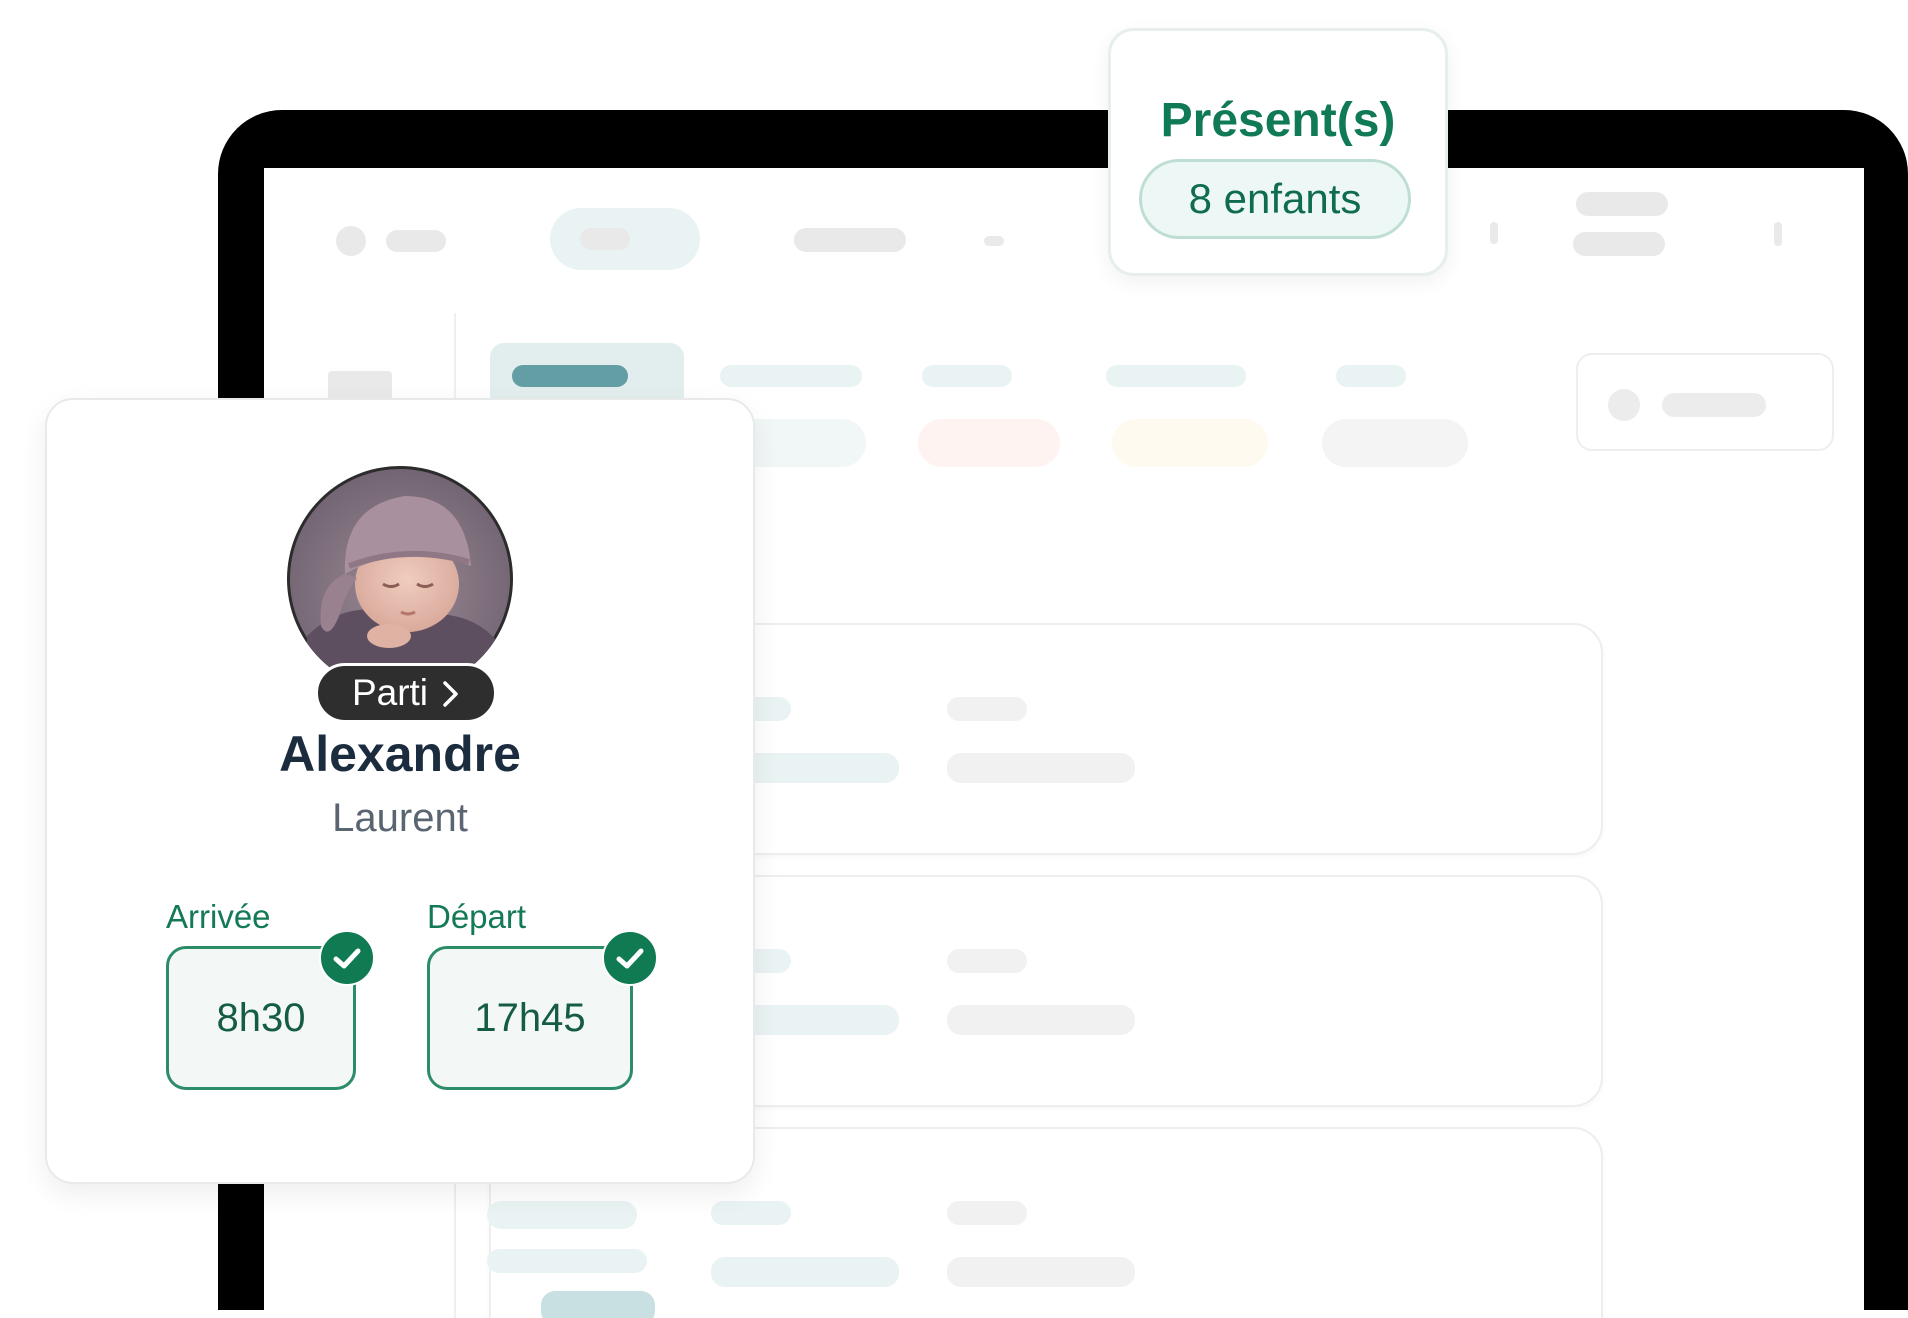  What do you see at coordinates (1278, 120) in the screenshot?
I see `presence-title: Présent(s)` at bounding box center [1278, 120].